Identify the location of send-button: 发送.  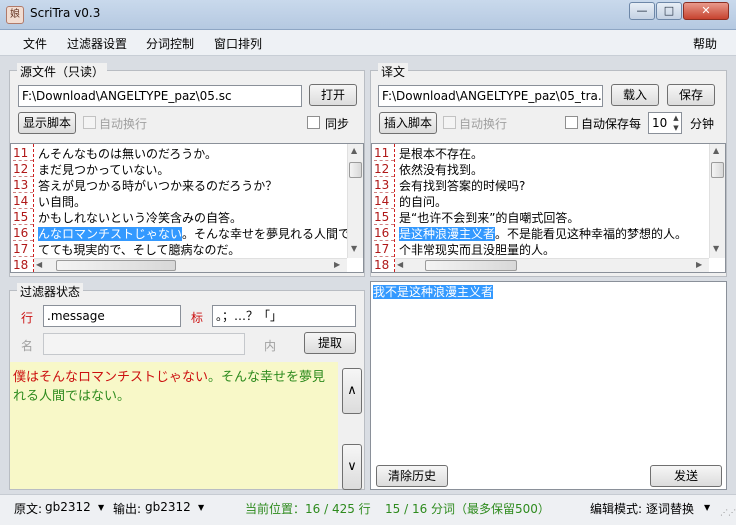
(686, 476).